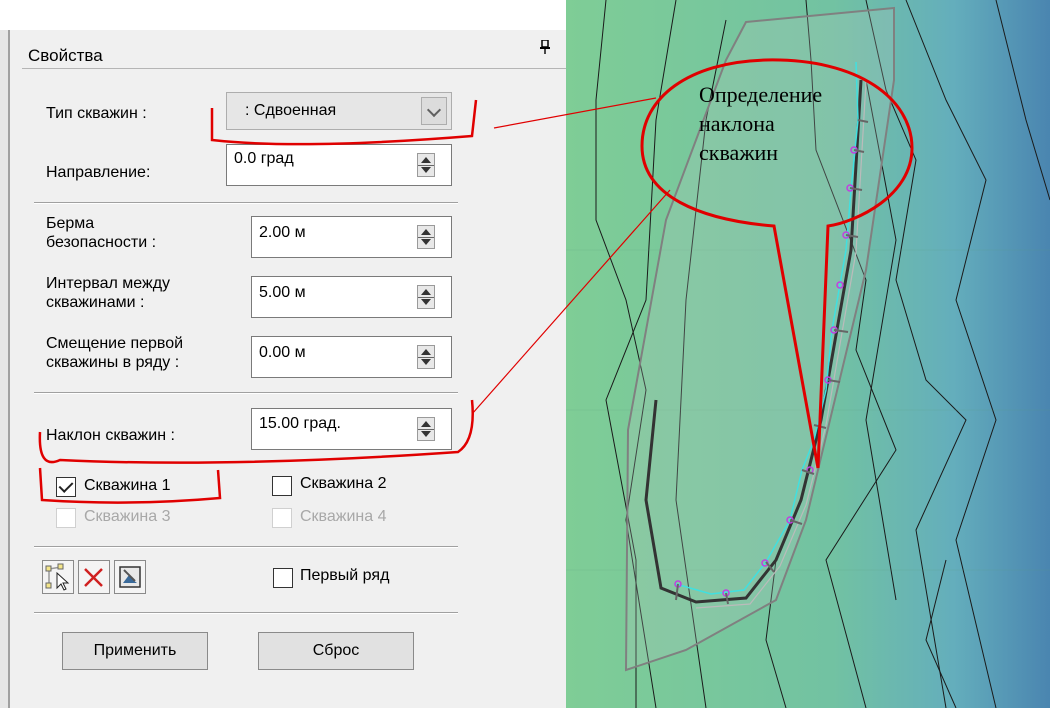 This screenshot has height=713, width=1050. Describe the element at coordinates (256, 431) in the screenshot. I see `incline-highlight` at that location.